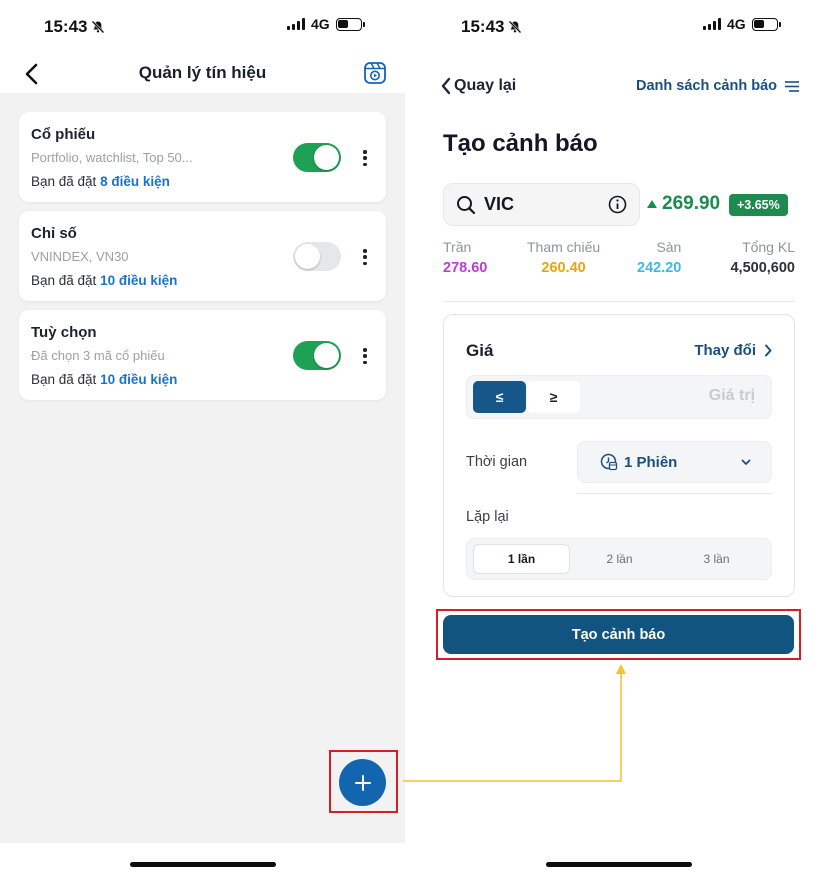 This screenshot has height=873, width=823. I want to click on symbol-value: VIC, so click(499, 204).